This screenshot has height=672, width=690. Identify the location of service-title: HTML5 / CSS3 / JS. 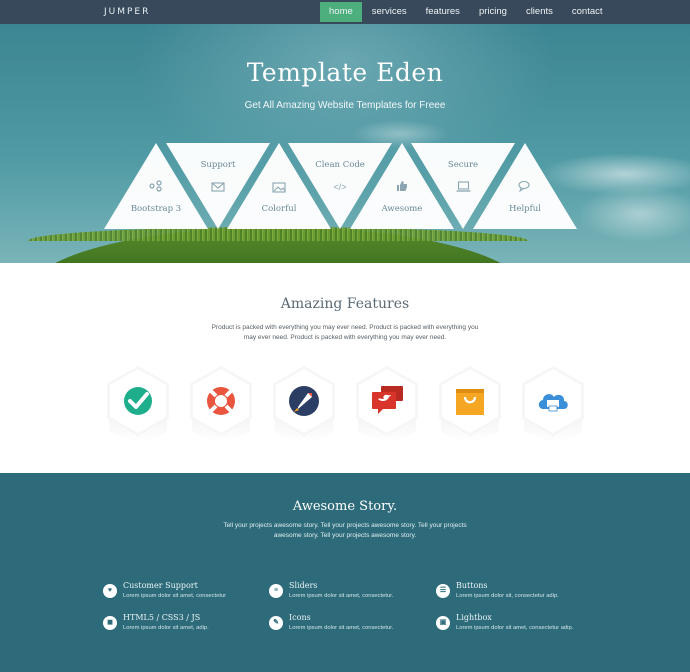
(162, 617).